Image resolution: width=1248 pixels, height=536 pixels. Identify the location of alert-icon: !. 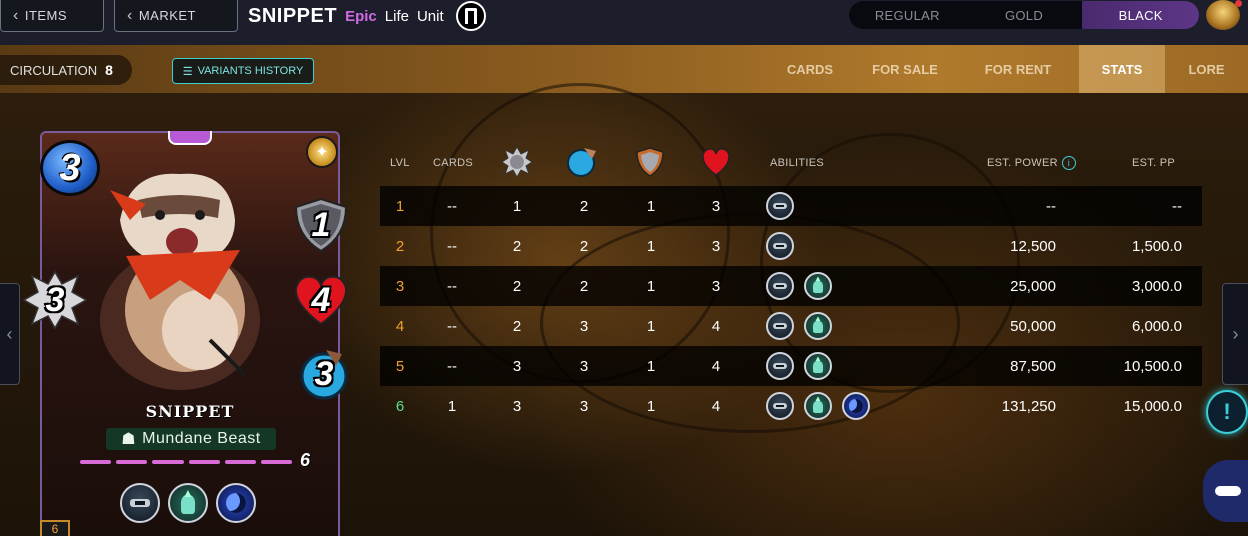
(1227, 412).